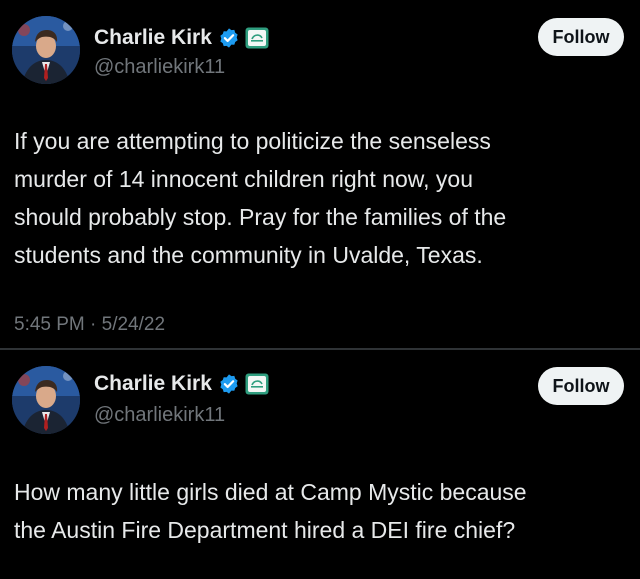 Image resolution: width=640 pixels, height=579 pixels. What do you see at coordinates (89, 325) in the screenshot?
I see `tweet-timestamp: 5:45 PM · 5/24/22` at bounding box center [89, 325].